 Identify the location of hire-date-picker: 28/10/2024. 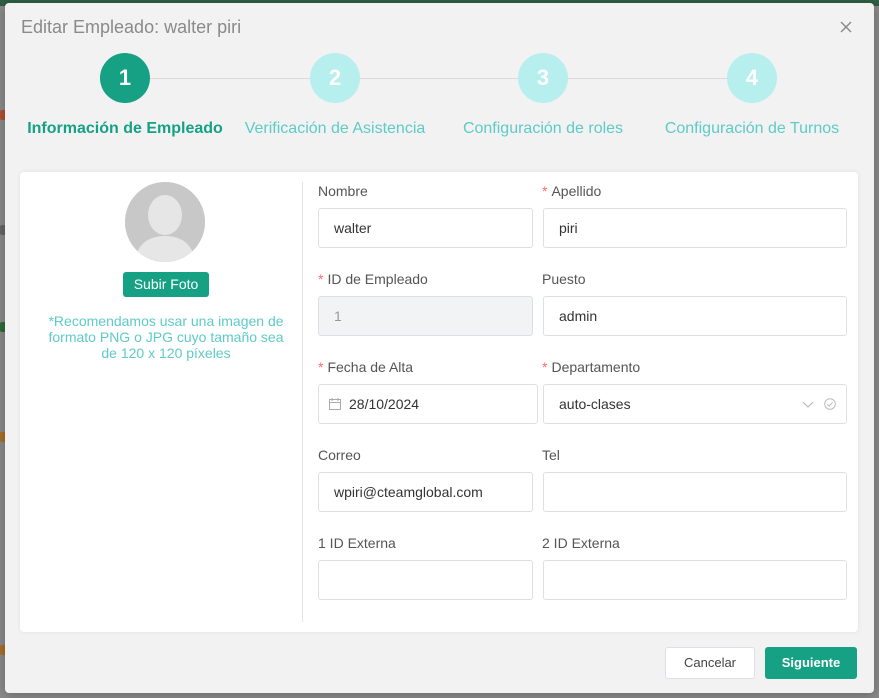
(428, 404).